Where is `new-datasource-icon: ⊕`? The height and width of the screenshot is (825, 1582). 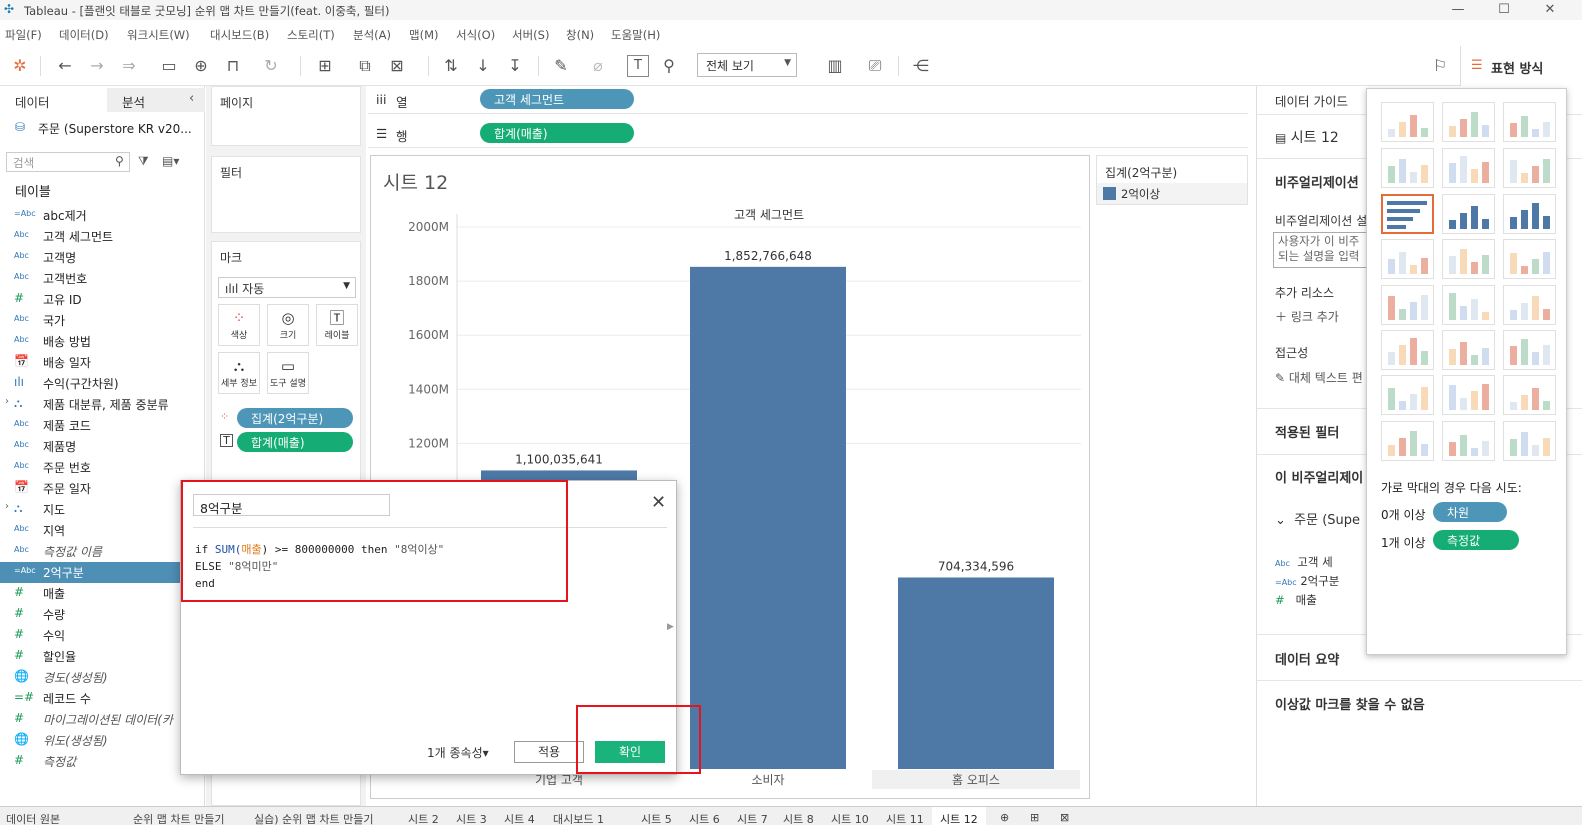 new-datasource-icon: ⊕ is located at coordinates (201, 66).